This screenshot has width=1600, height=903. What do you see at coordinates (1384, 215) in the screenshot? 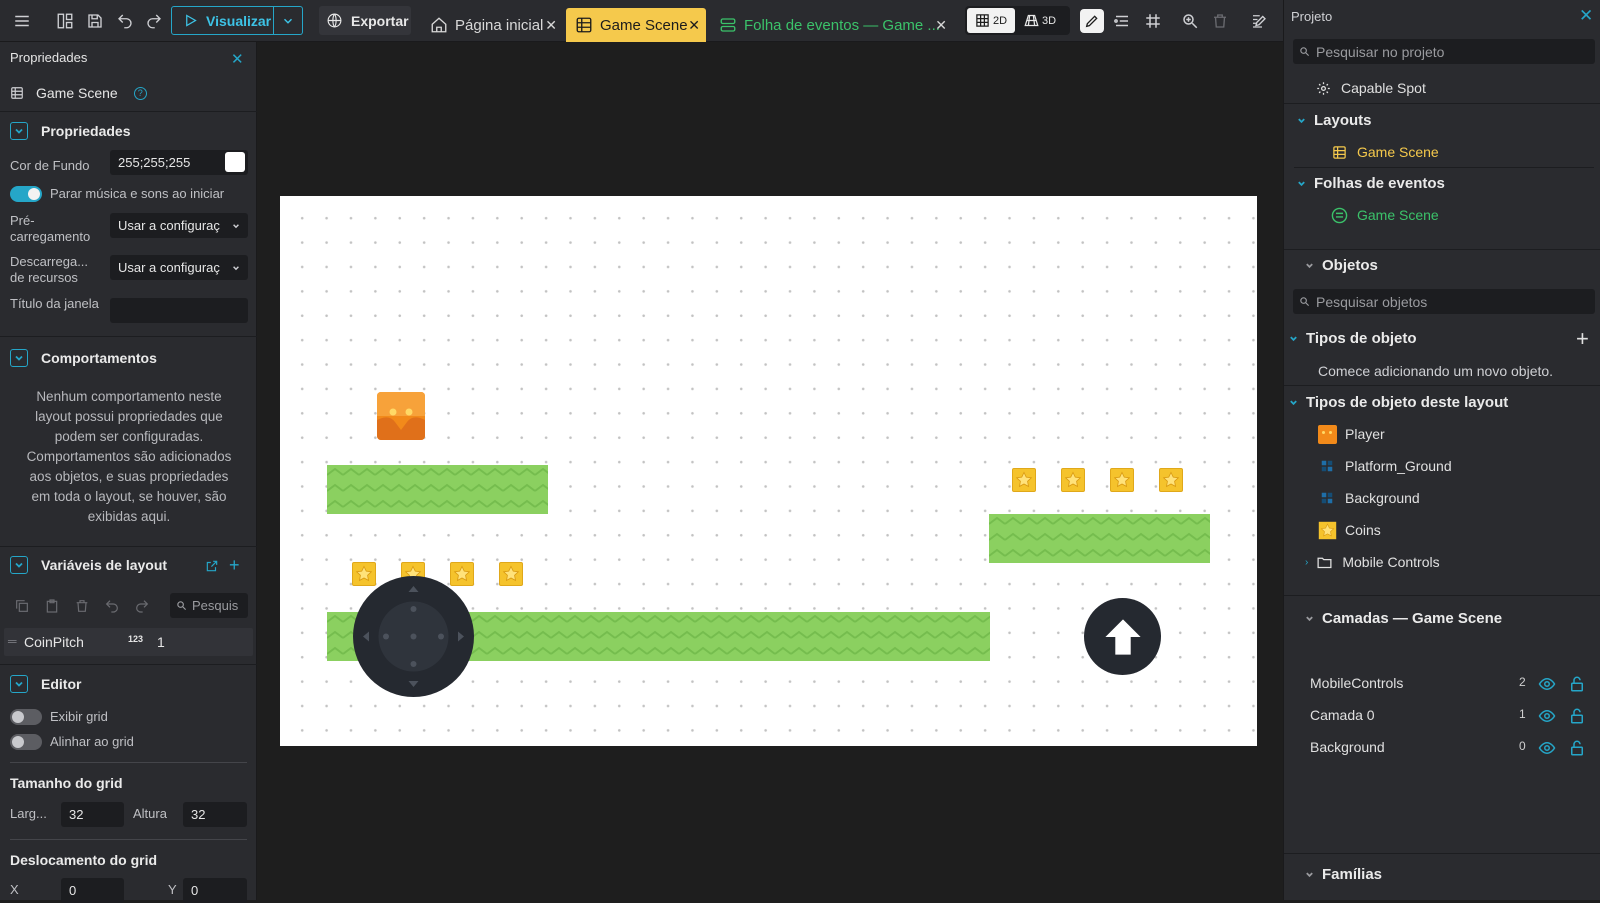
I see `events-item-game-scene: Game Scene` at bounding box center [1384, 215].